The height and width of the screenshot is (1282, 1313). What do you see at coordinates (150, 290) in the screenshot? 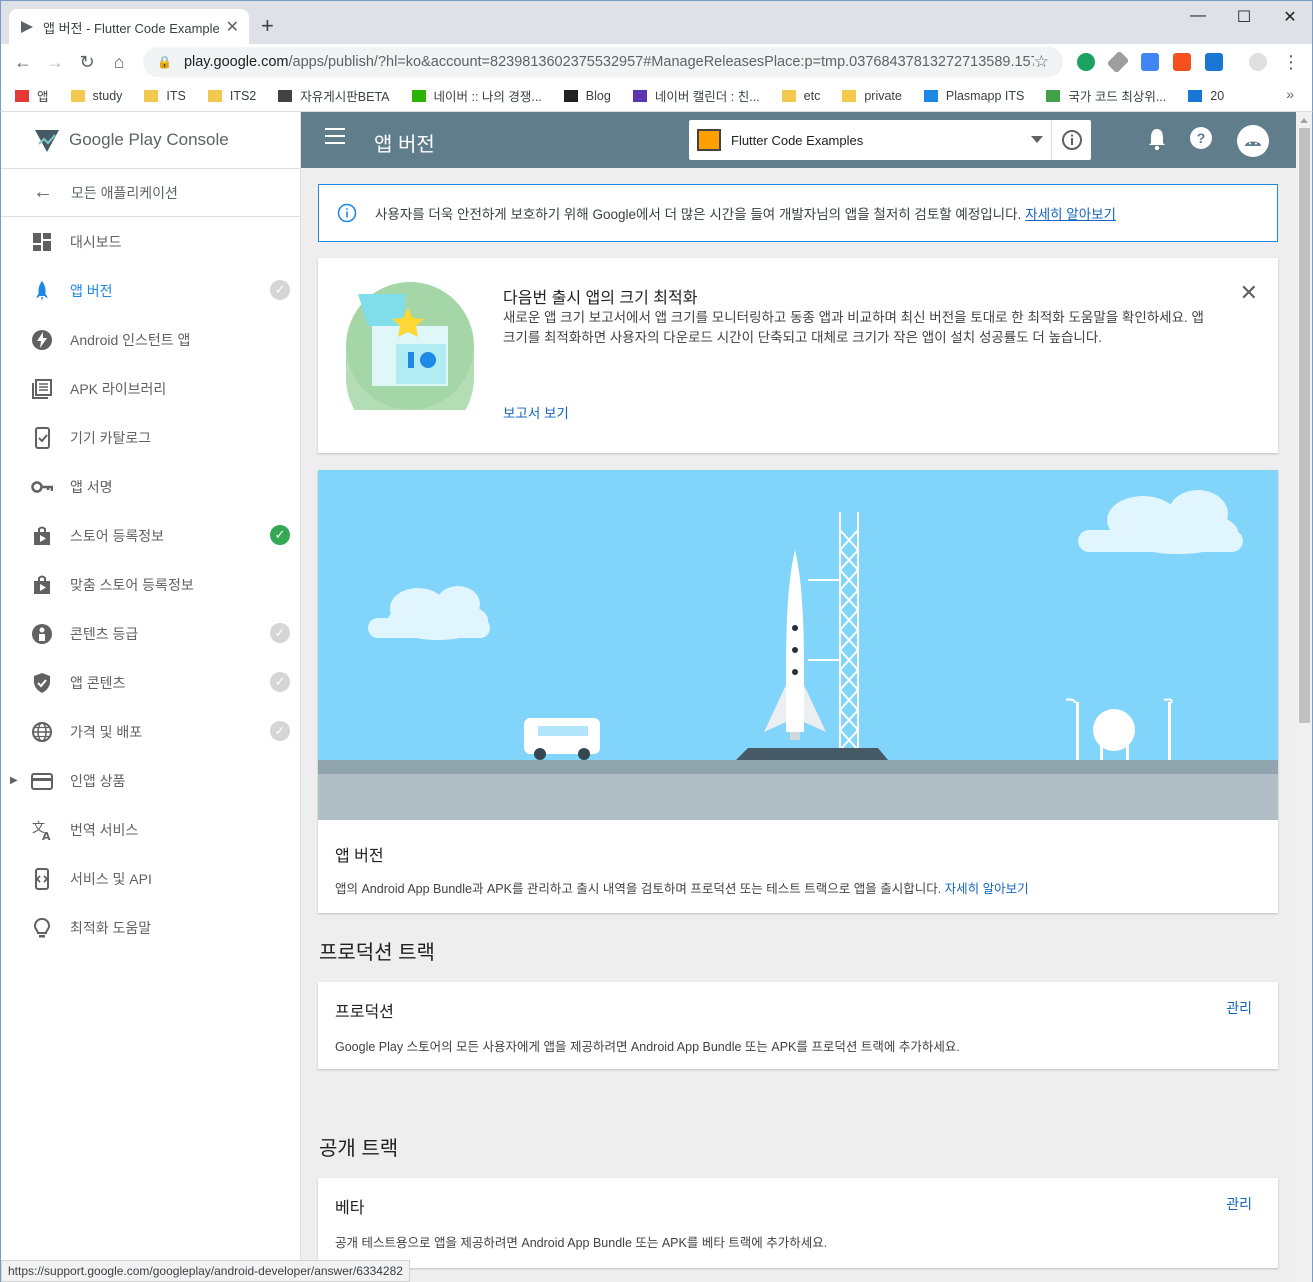
I see `sidebar-item-2: 앱 버전 ✓` at bounding box center [150, 290].